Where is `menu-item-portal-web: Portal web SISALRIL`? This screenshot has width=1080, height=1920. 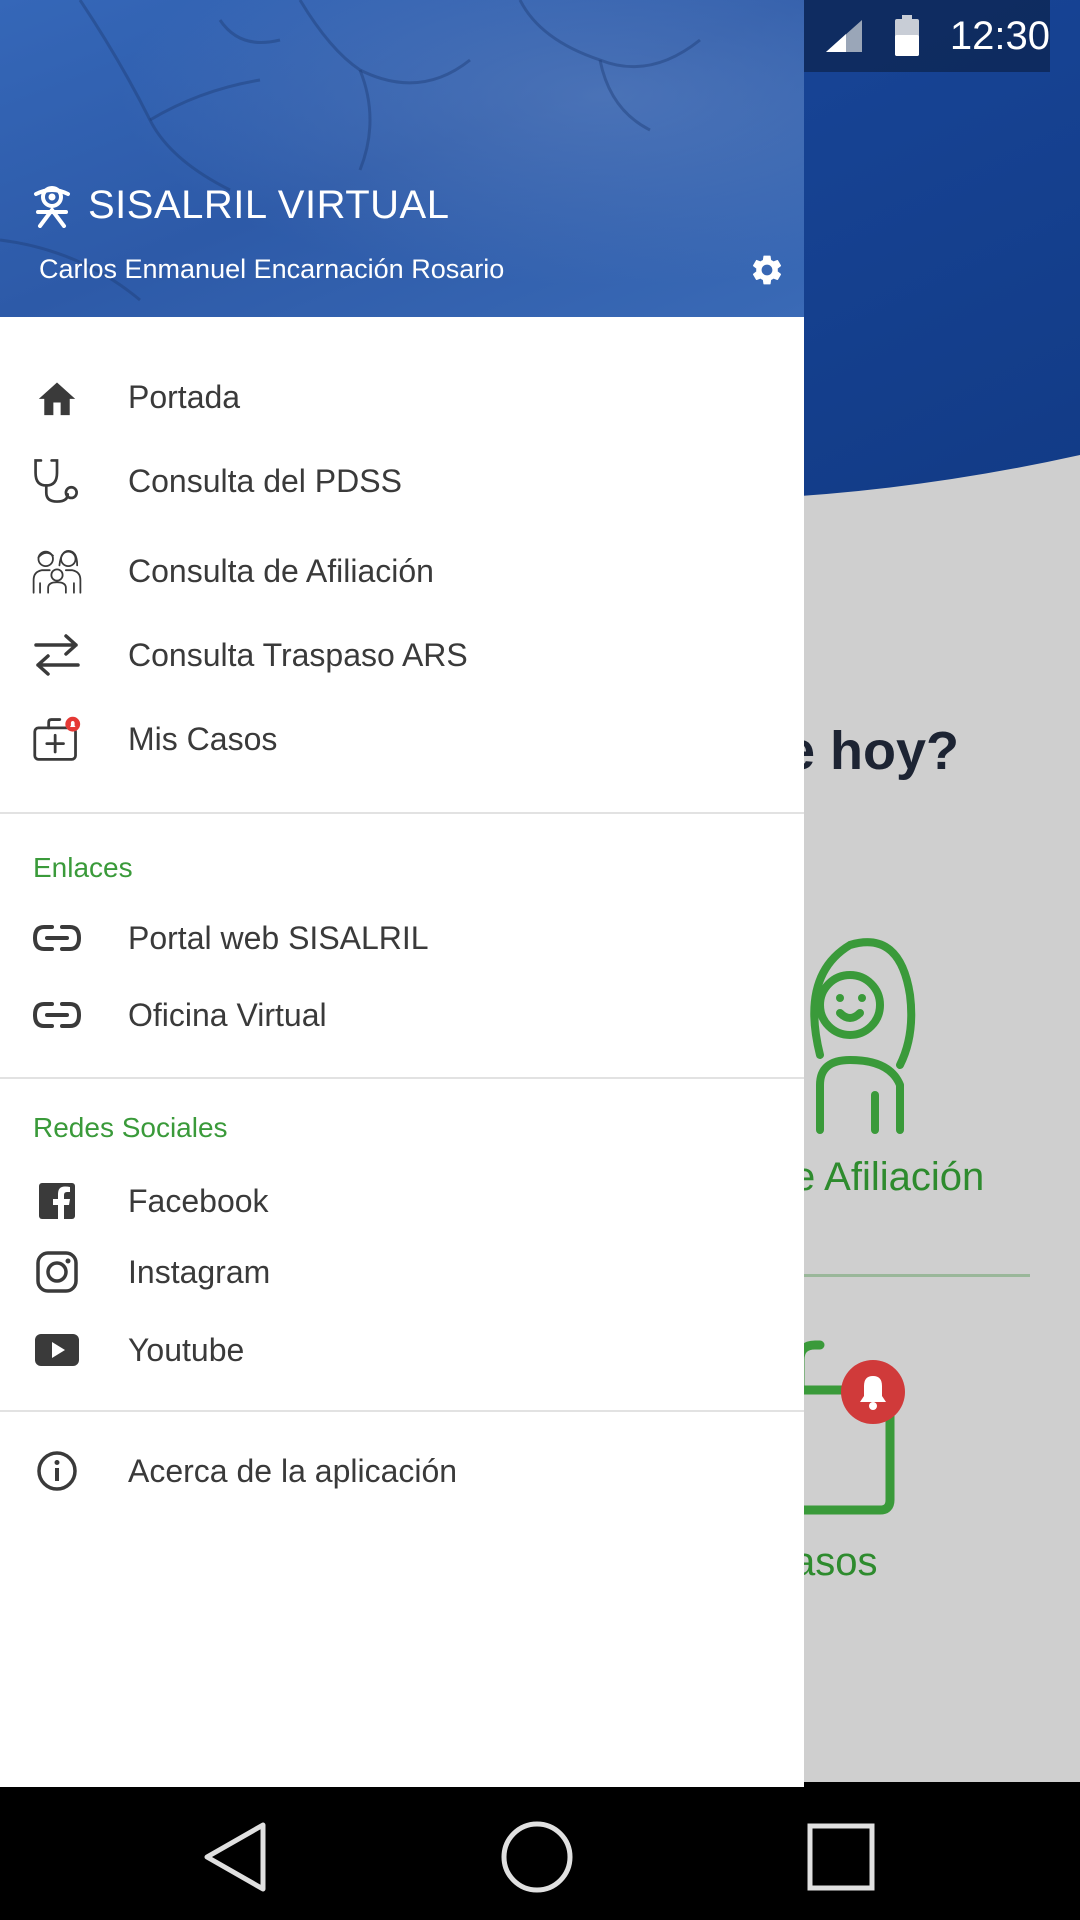 menu-item-portal-web: Portal web SISALRIL is located at coordinates (402, 938).